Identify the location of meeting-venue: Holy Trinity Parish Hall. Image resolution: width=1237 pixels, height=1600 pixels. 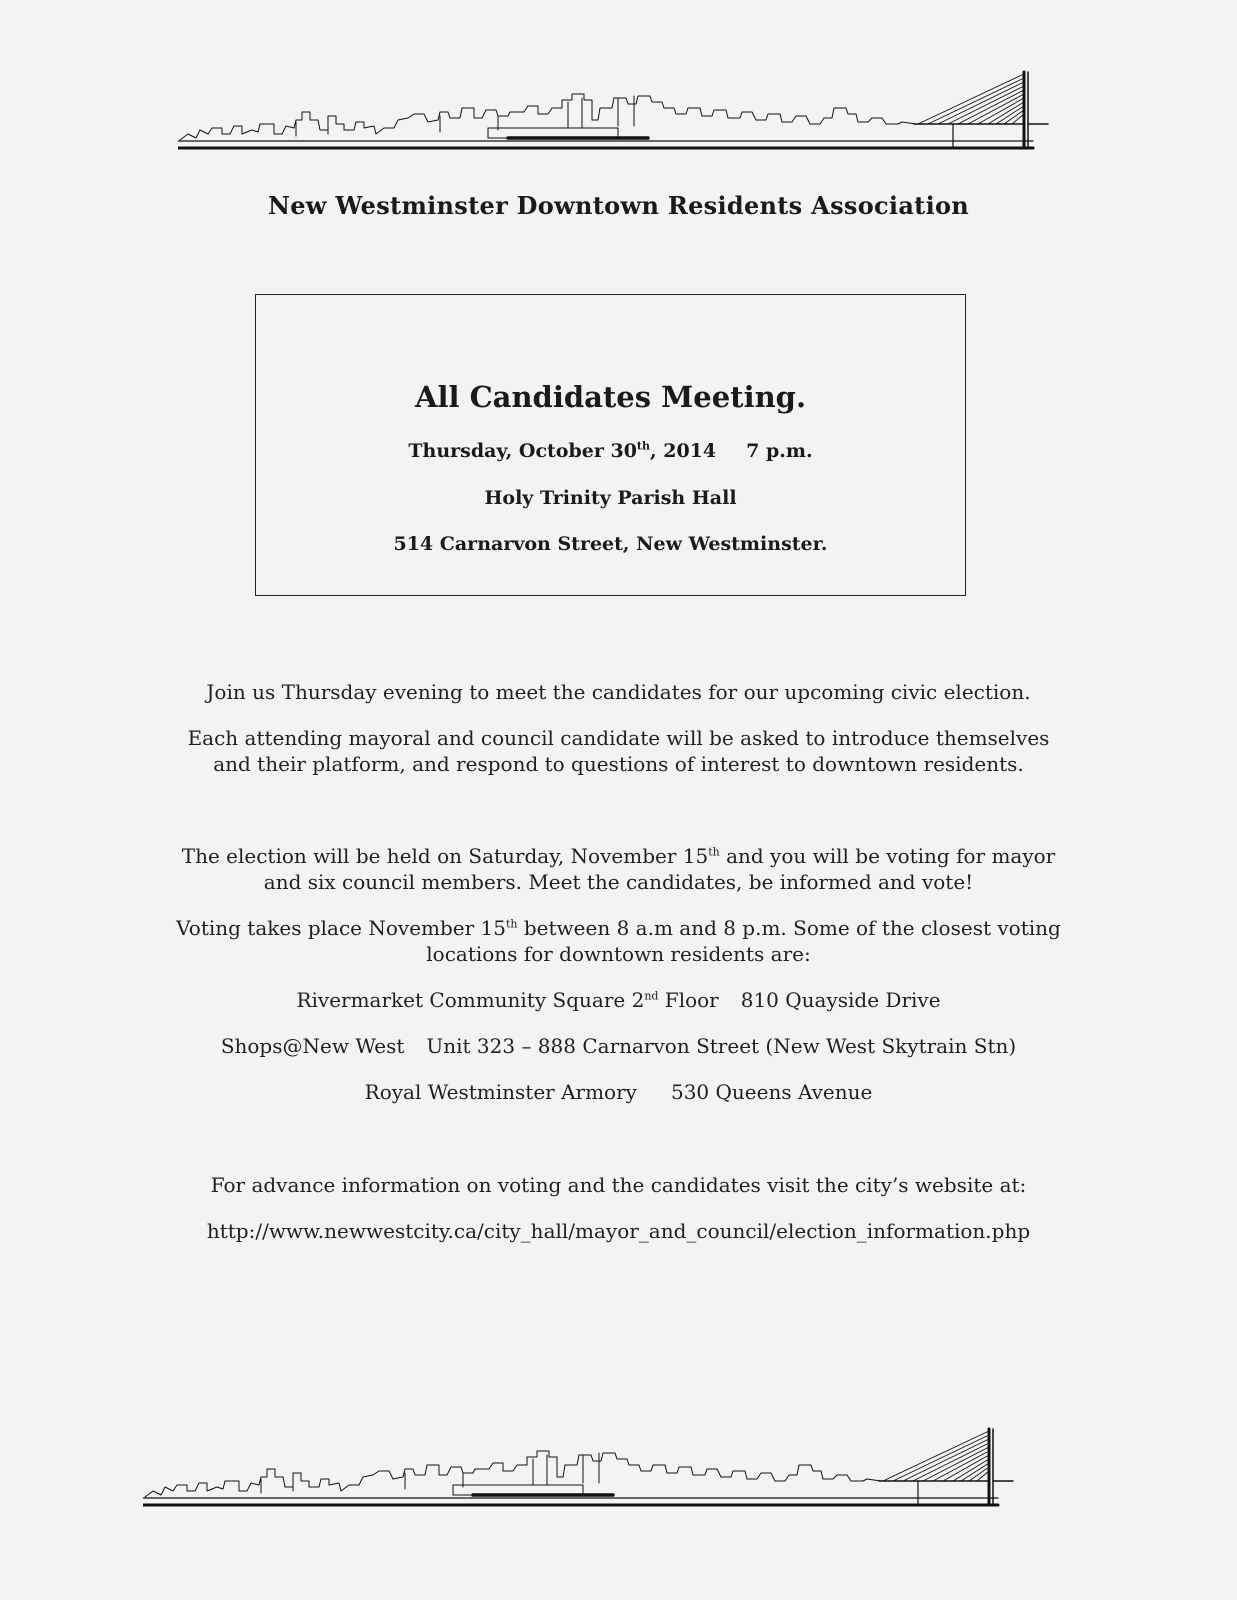
(610, 498).